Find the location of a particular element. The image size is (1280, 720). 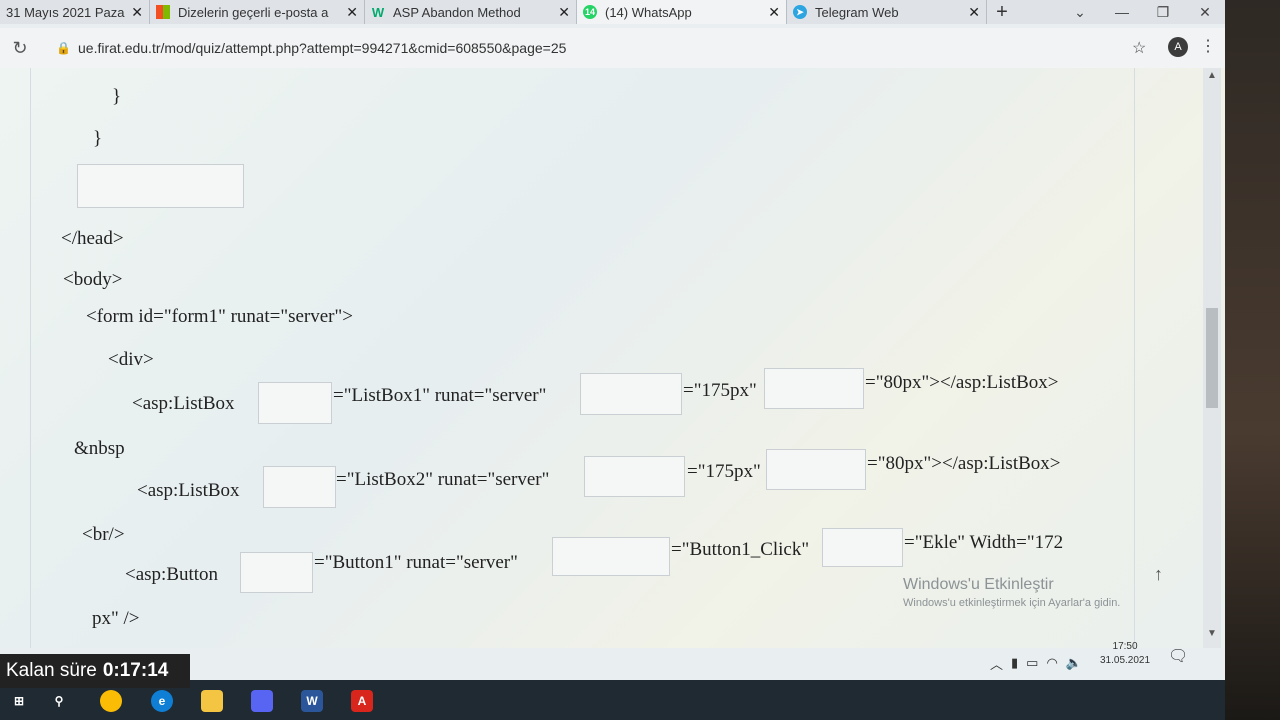

chevron-up-icon: ︿ is located at coordinates (996, 663).